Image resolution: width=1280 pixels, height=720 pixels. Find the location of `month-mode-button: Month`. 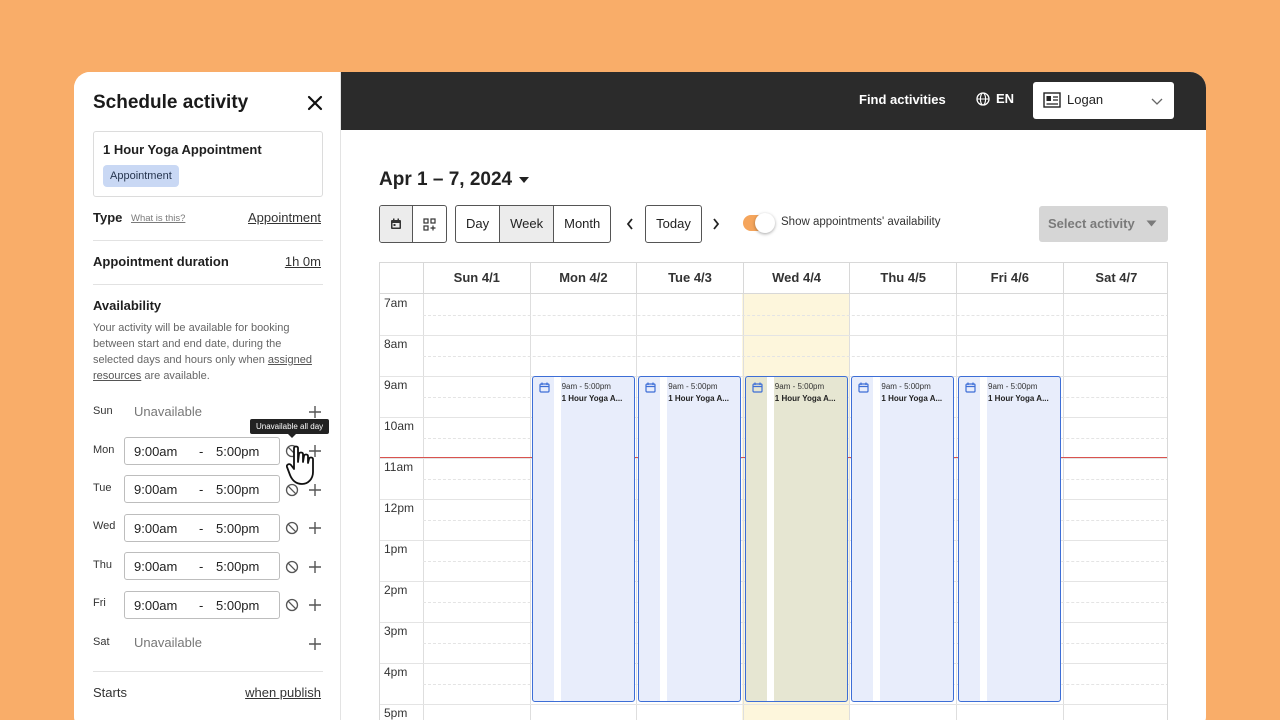

month-mode-button: Month is located at coordinates (582, 224).